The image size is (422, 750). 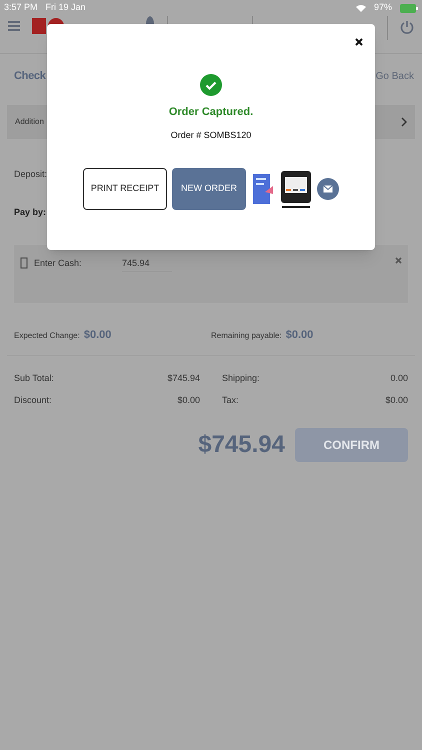 I want to click on menu-icon, so click(x=14, y=26).